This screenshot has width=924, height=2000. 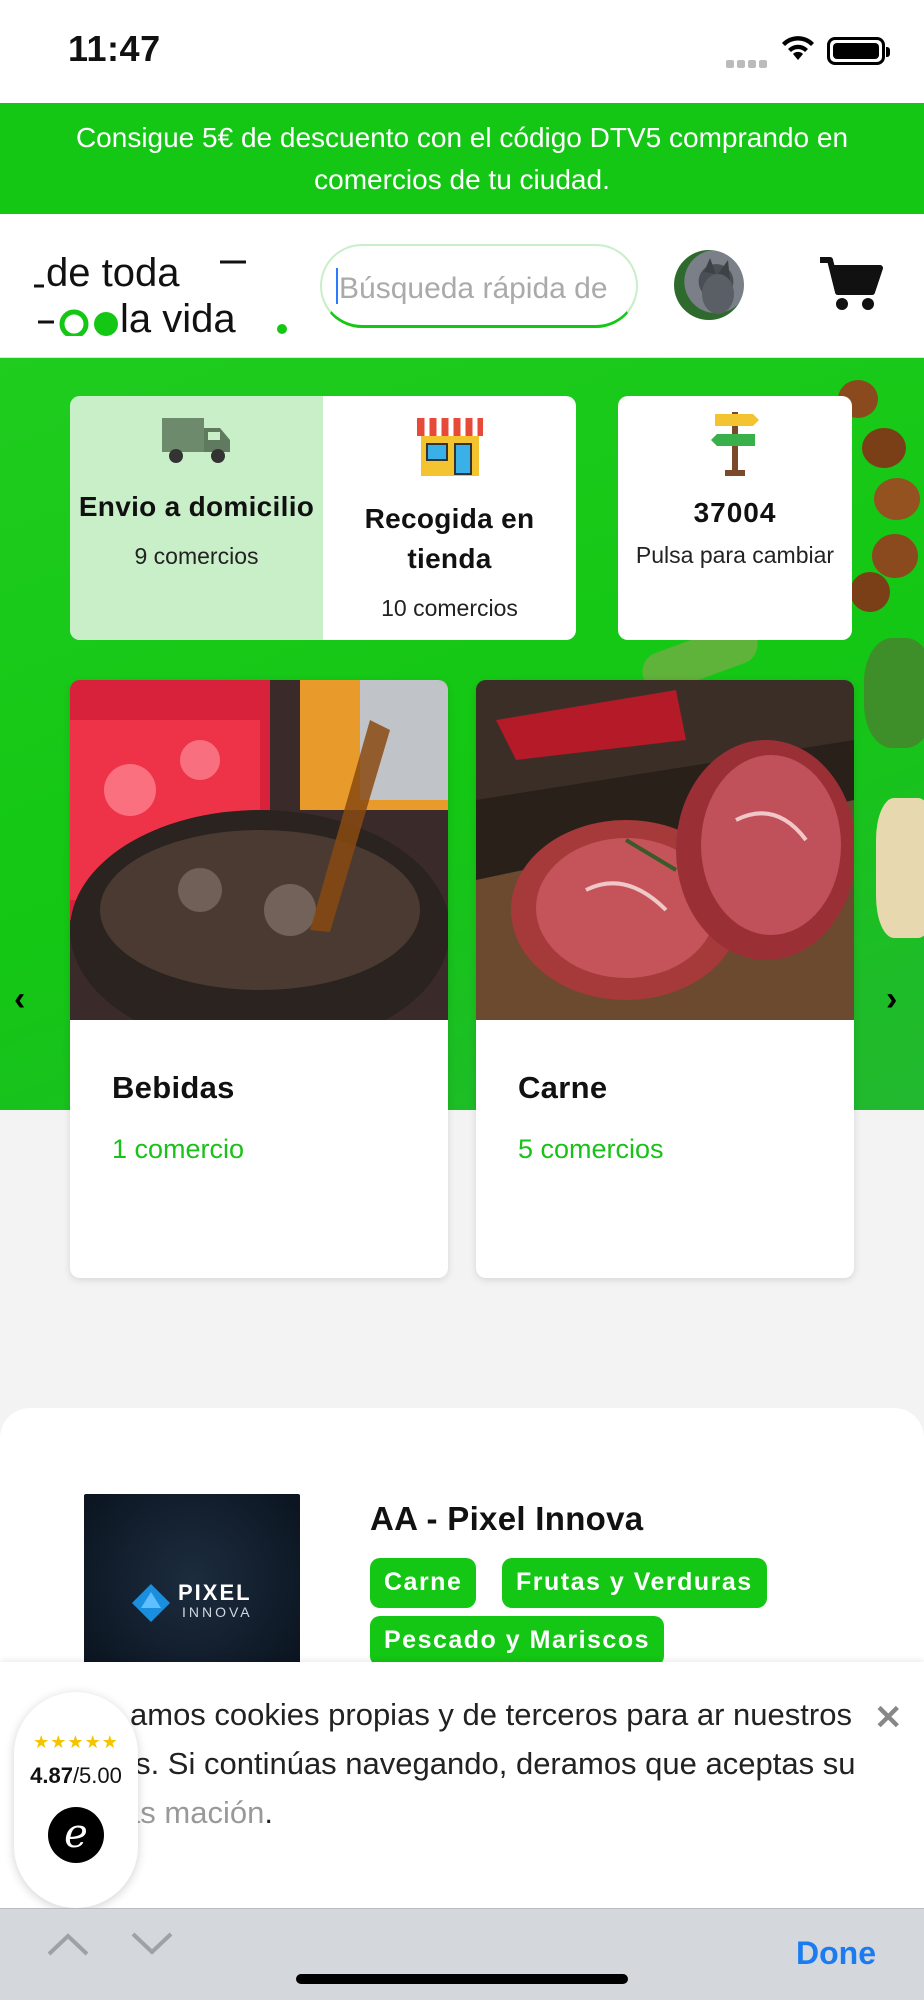 I want to click on trust-rating-badge: ★★★★★ 4.87/5.00 e, so click(x=76, y=1800).